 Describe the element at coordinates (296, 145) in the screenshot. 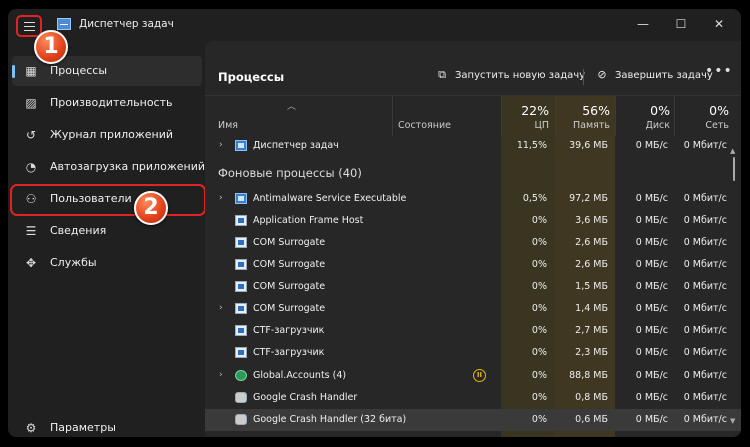

I see `process-name: Диспетчер задач` at that location.